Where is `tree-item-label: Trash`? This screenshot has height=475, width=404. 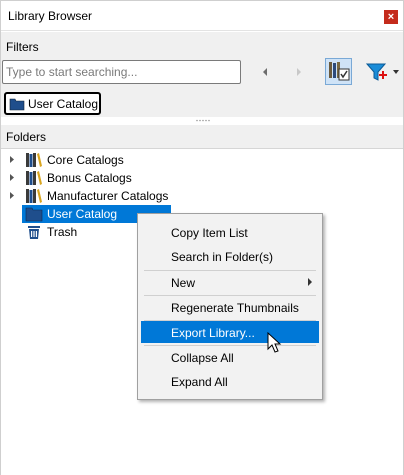
tree-item-label: Trash is located at coordinates (62, 232).